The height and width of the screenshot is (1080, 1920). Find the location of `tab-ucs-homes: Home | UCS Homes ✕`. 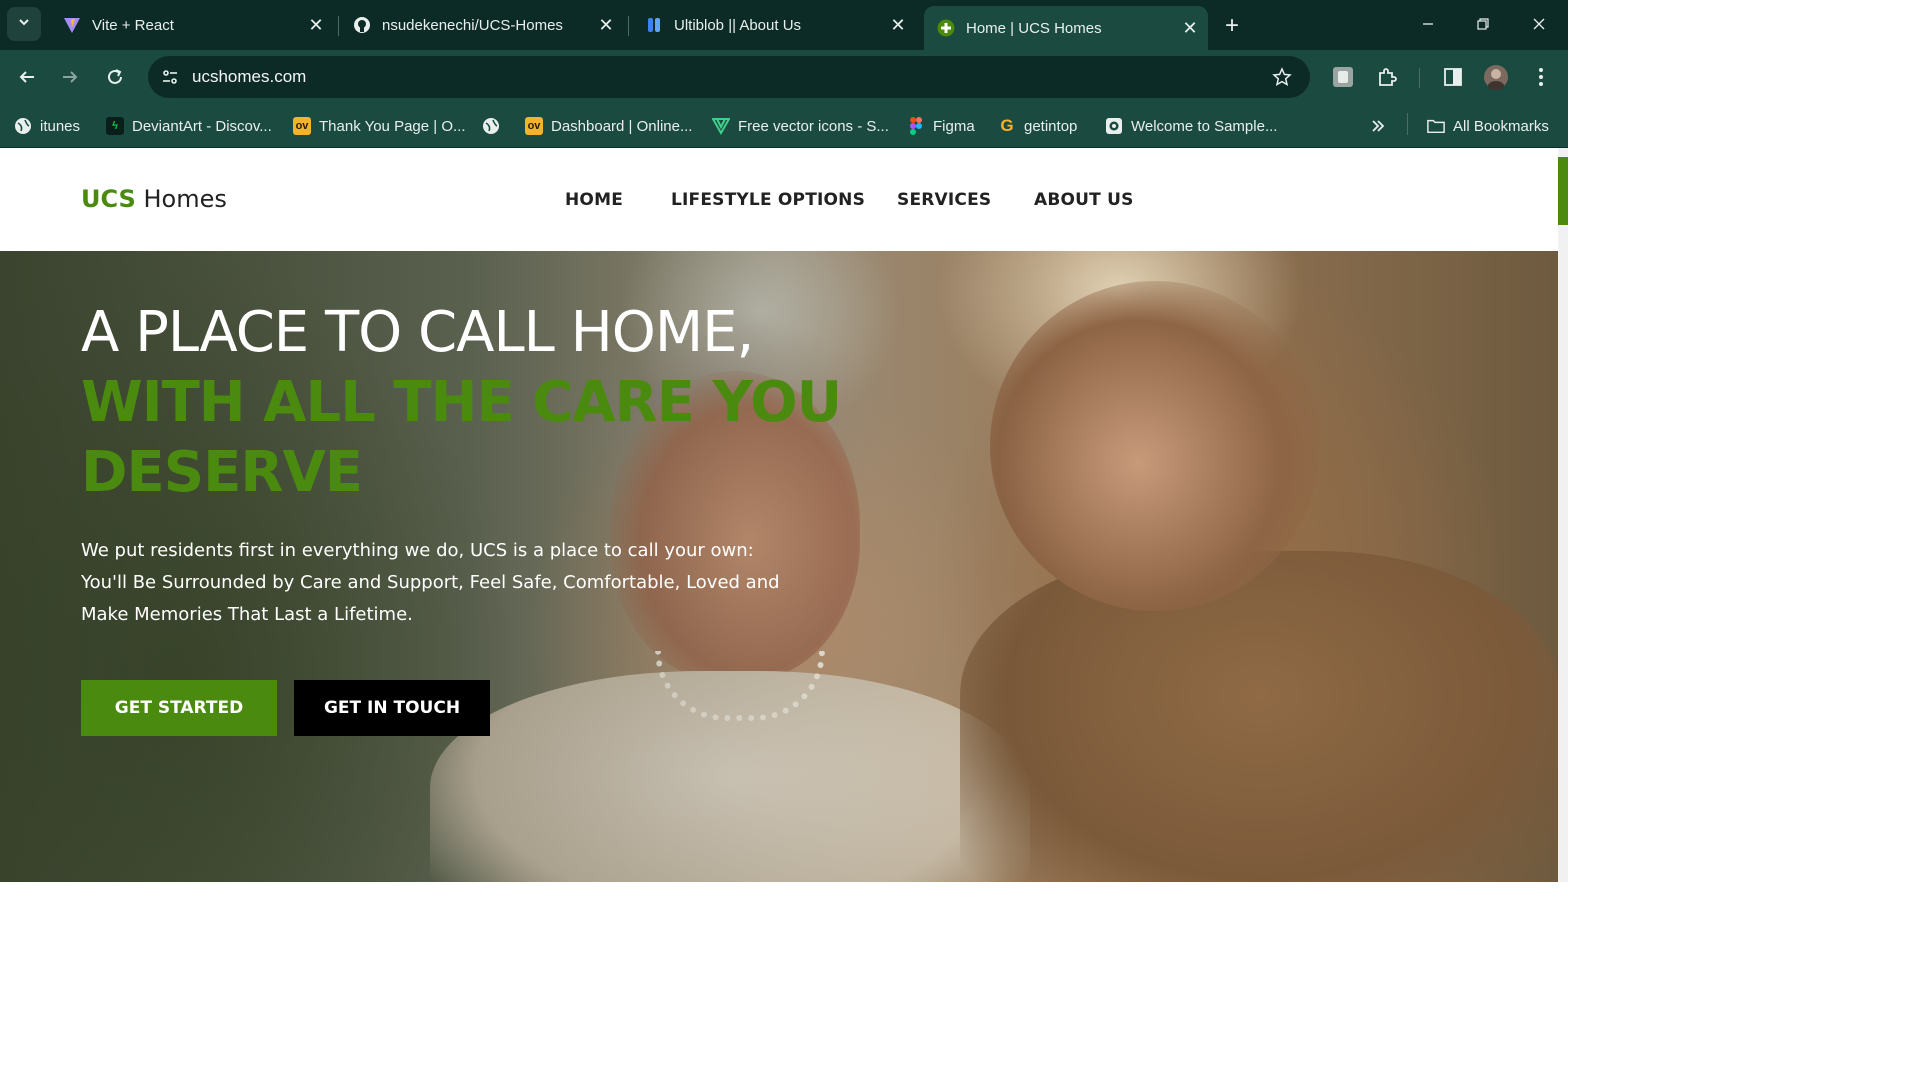

tab-ucs-homes: Home | UCS Homes ✕ is located at coordinates (1066, 28).